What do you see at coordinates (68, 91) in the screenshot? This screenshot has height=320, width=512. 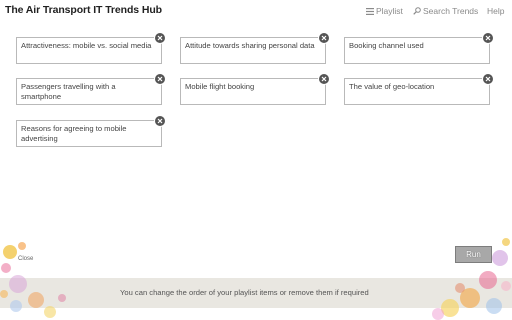 I see `playlist-item-label: Passengers travelling with a smartphone` at bounding box center [68, 91].